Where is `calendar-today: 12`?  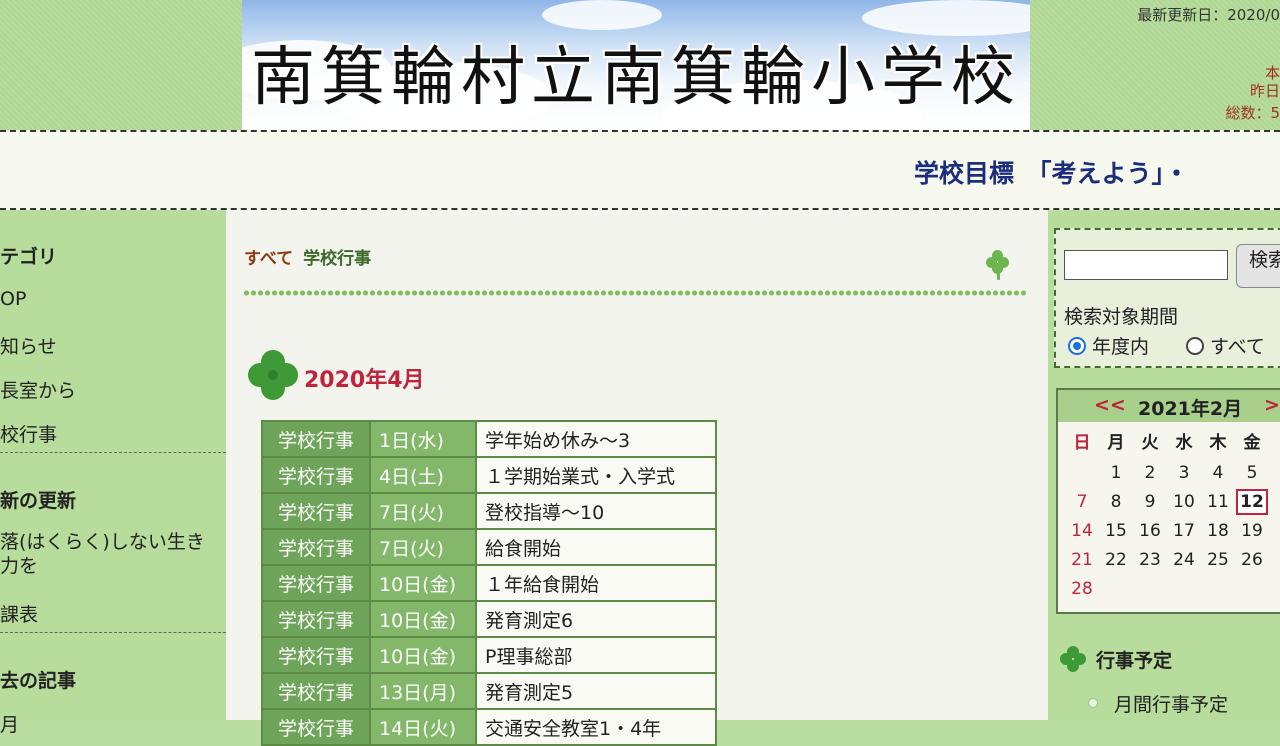 calendar-today: 12 is located at coordinates (1252, 502).